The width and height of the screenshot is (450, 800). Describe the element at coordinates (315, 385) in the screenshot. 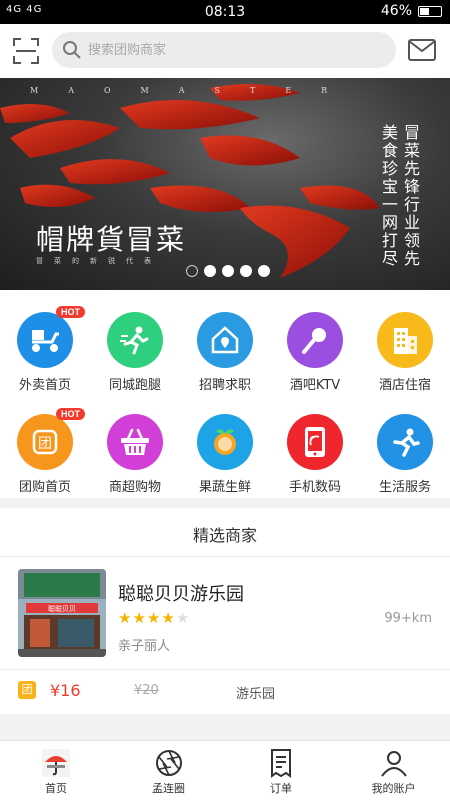

I see `category-label: 酒吧KTV` at that location.